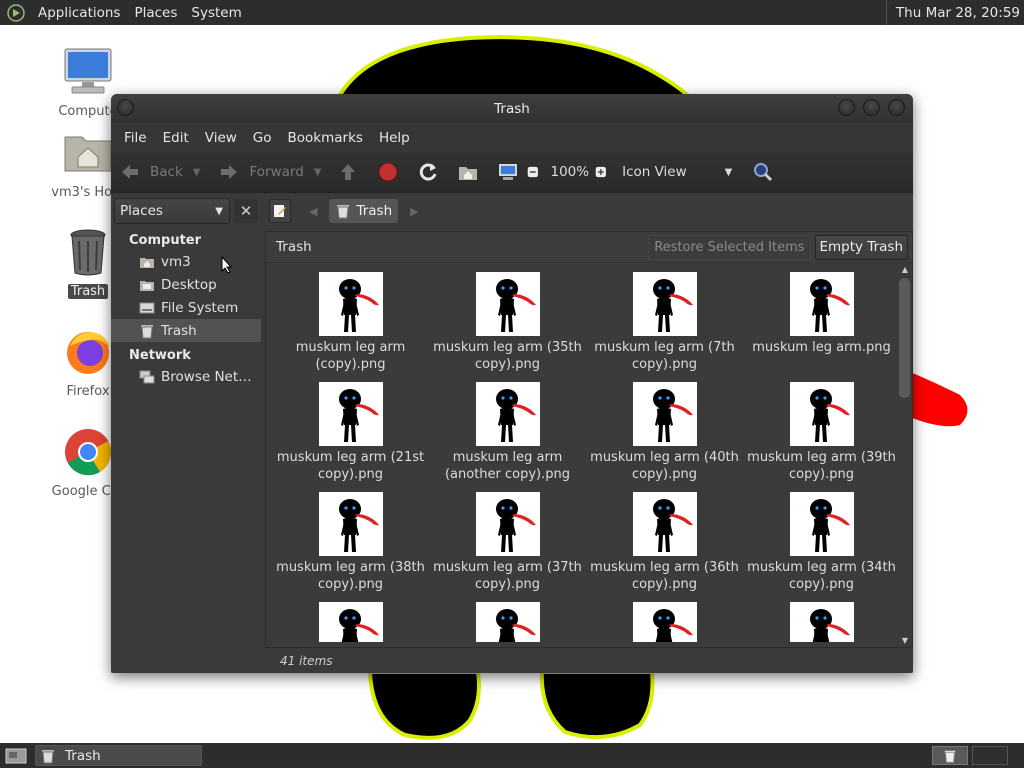  Describe the element at coordinates (16, 12) in the screenshot. I see `menu-logo-icon` at that location.